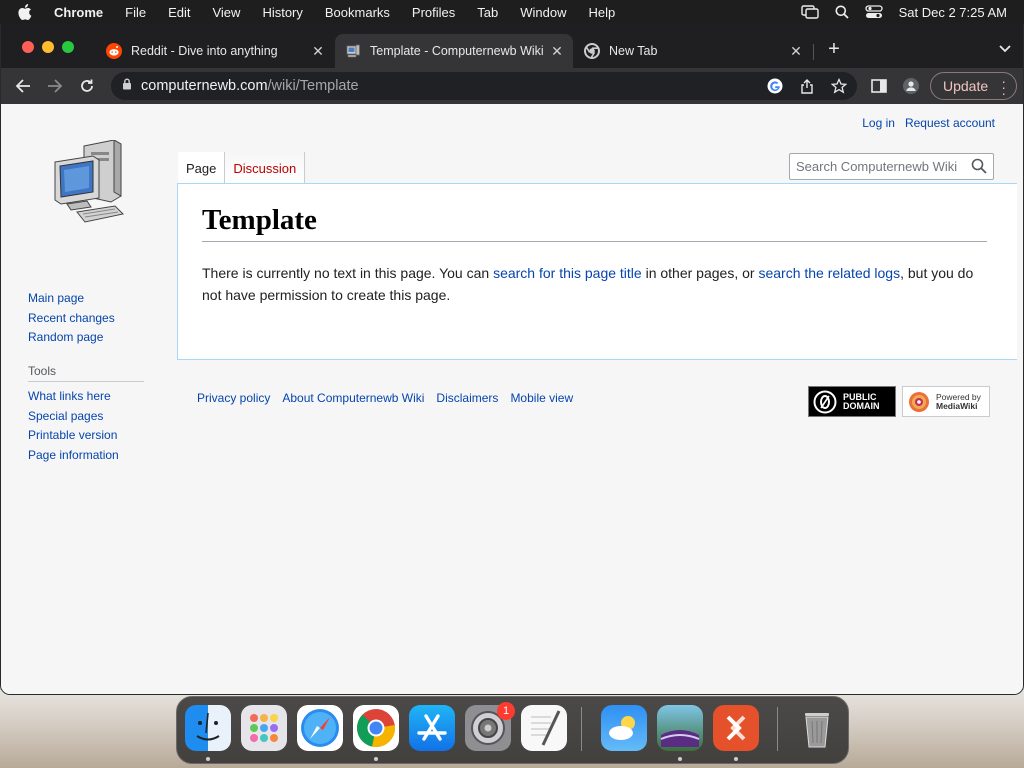  What do you see at coordinates (879, 86) in the screenshot?
I see `side-panel-icon` at bounding box center [879, 86].